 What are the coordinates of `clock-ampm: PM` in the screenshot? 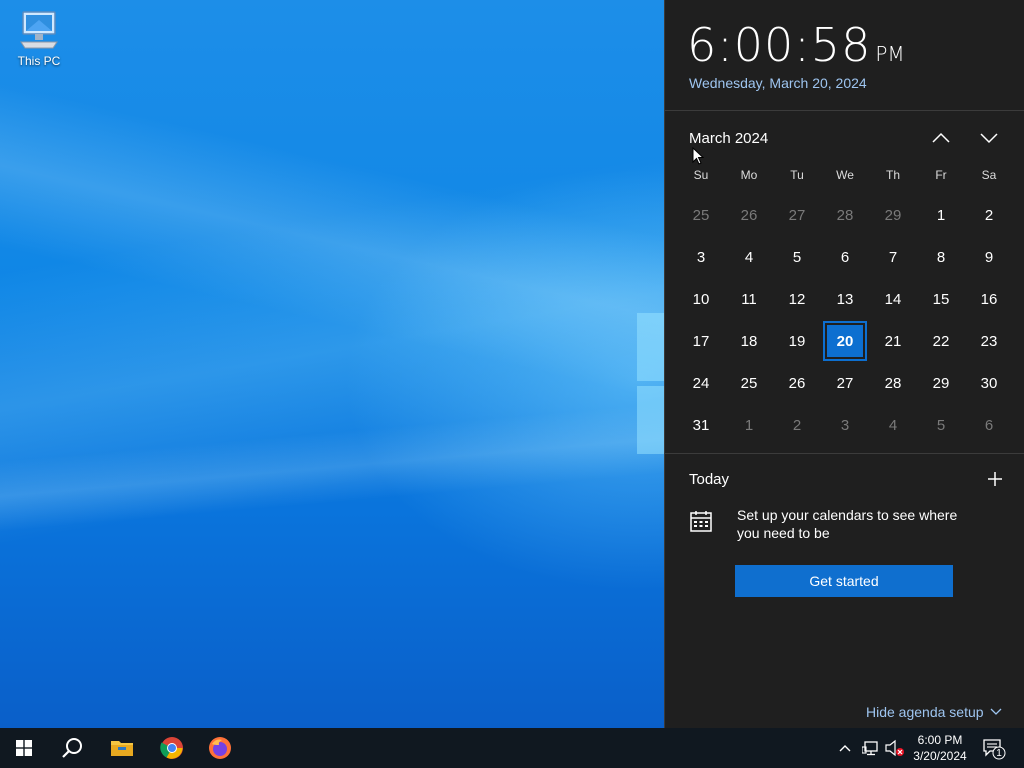 It's located at (890, 54).